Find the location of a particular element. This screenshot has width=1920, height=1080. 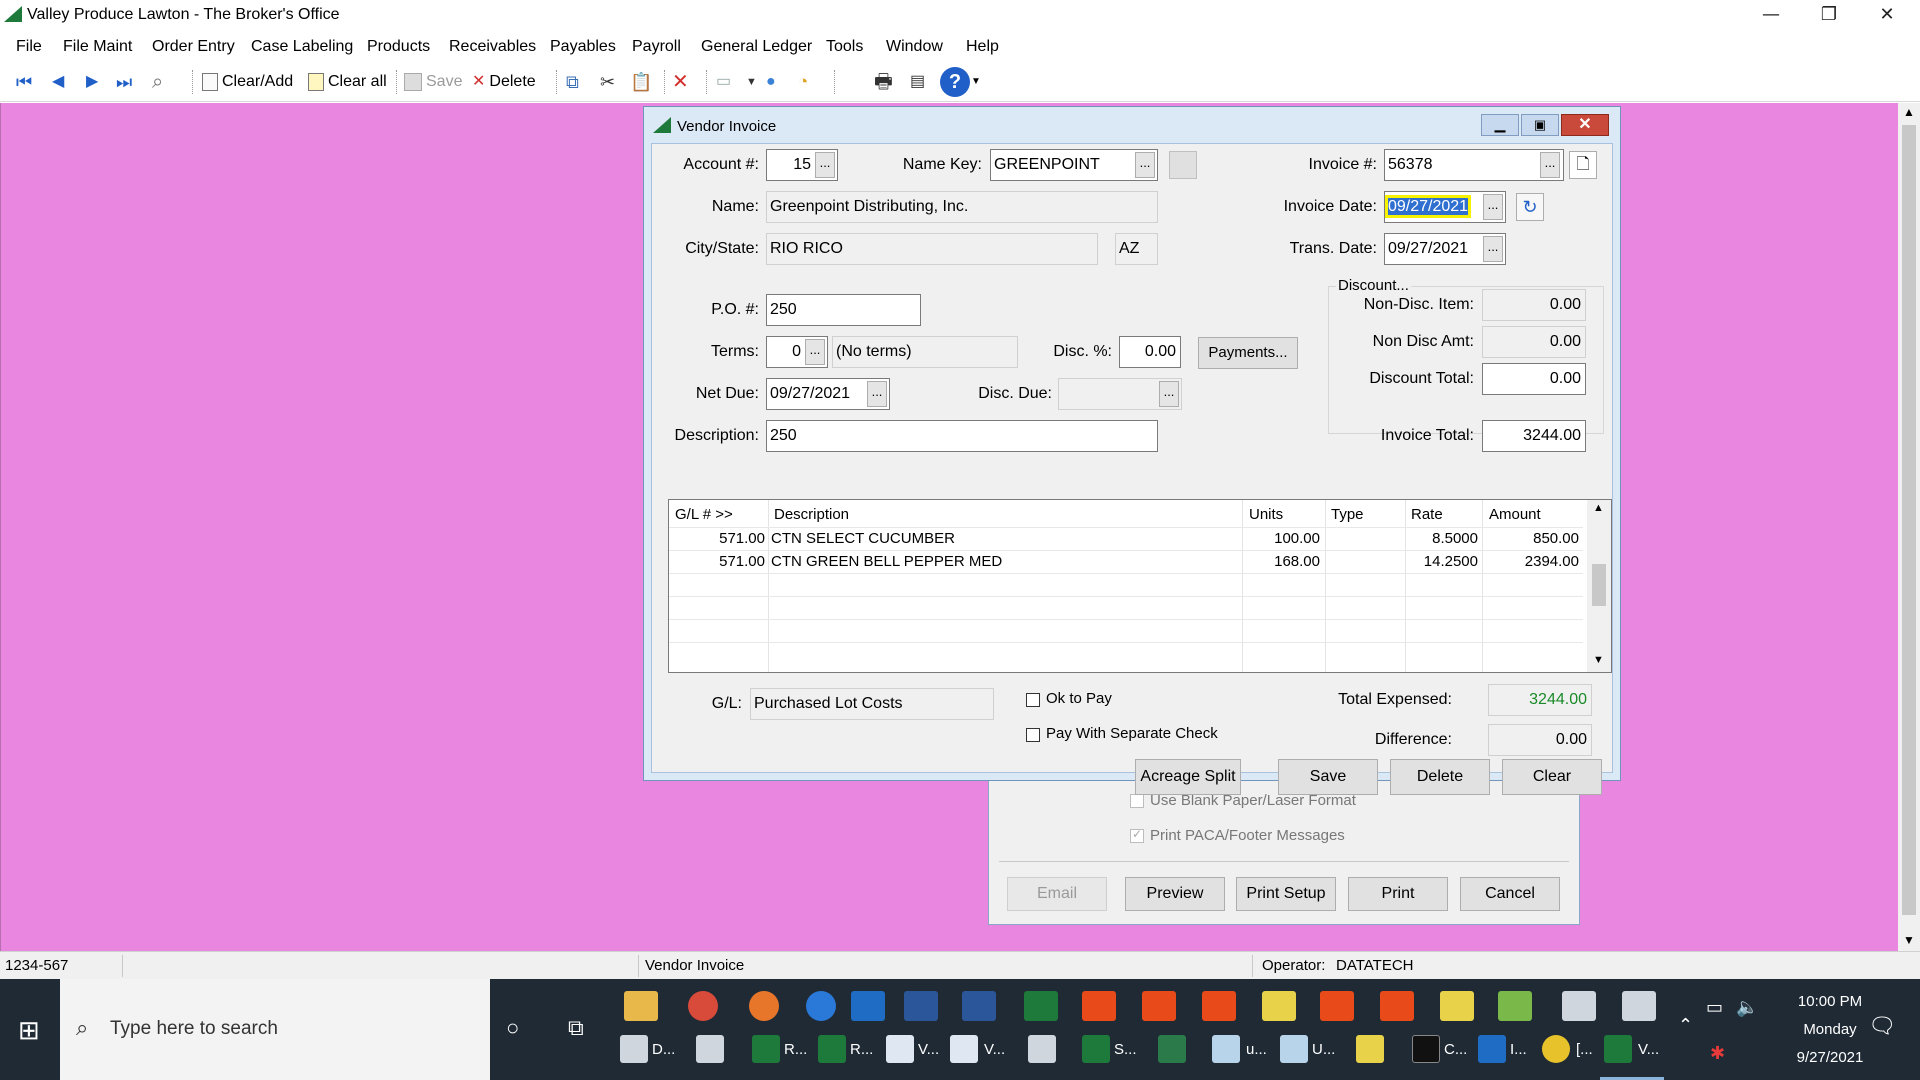

firefox-icon is located at coordinates (764, 1006).